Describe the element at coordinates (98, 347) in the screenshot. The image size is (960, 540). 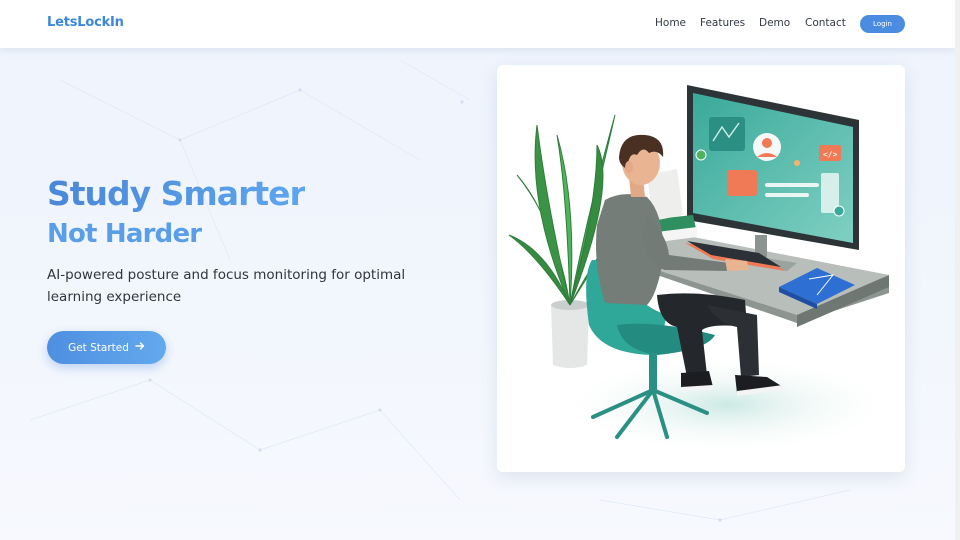
I see `get-started-label: Get Started` at that location.